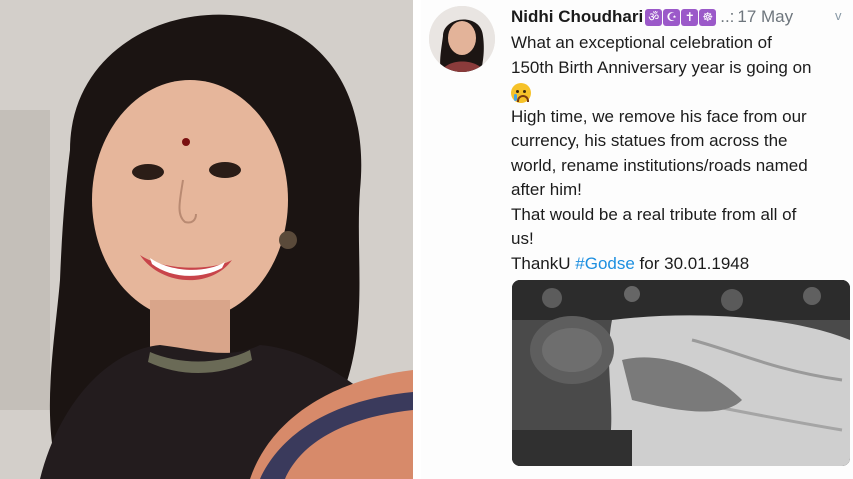 The width and height of the screenshot is (853, 479). Describe the element at coordinates (649, 140) in the screenshot. I see `tweet-line: currency, his statues from across the` at that location.